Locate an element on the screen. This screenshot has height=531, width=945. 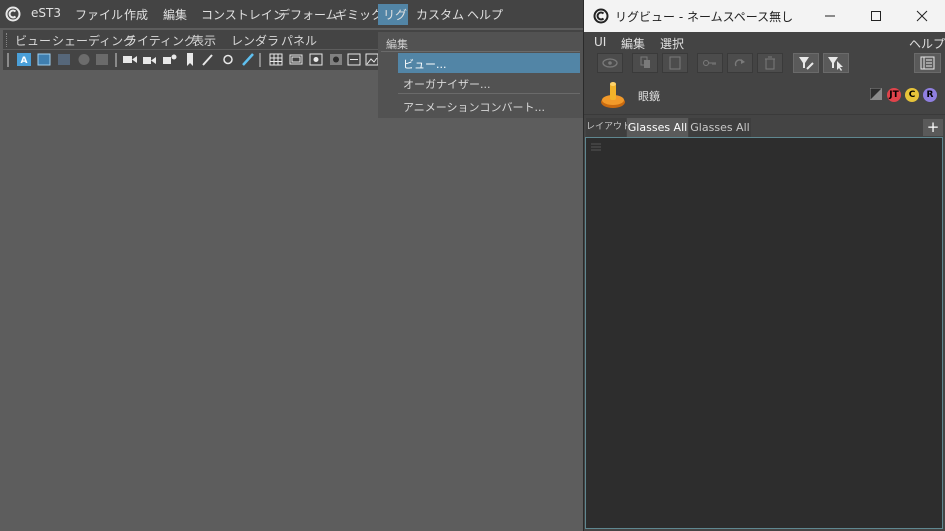
image-plane-icon is located at coordinates (372, 59).